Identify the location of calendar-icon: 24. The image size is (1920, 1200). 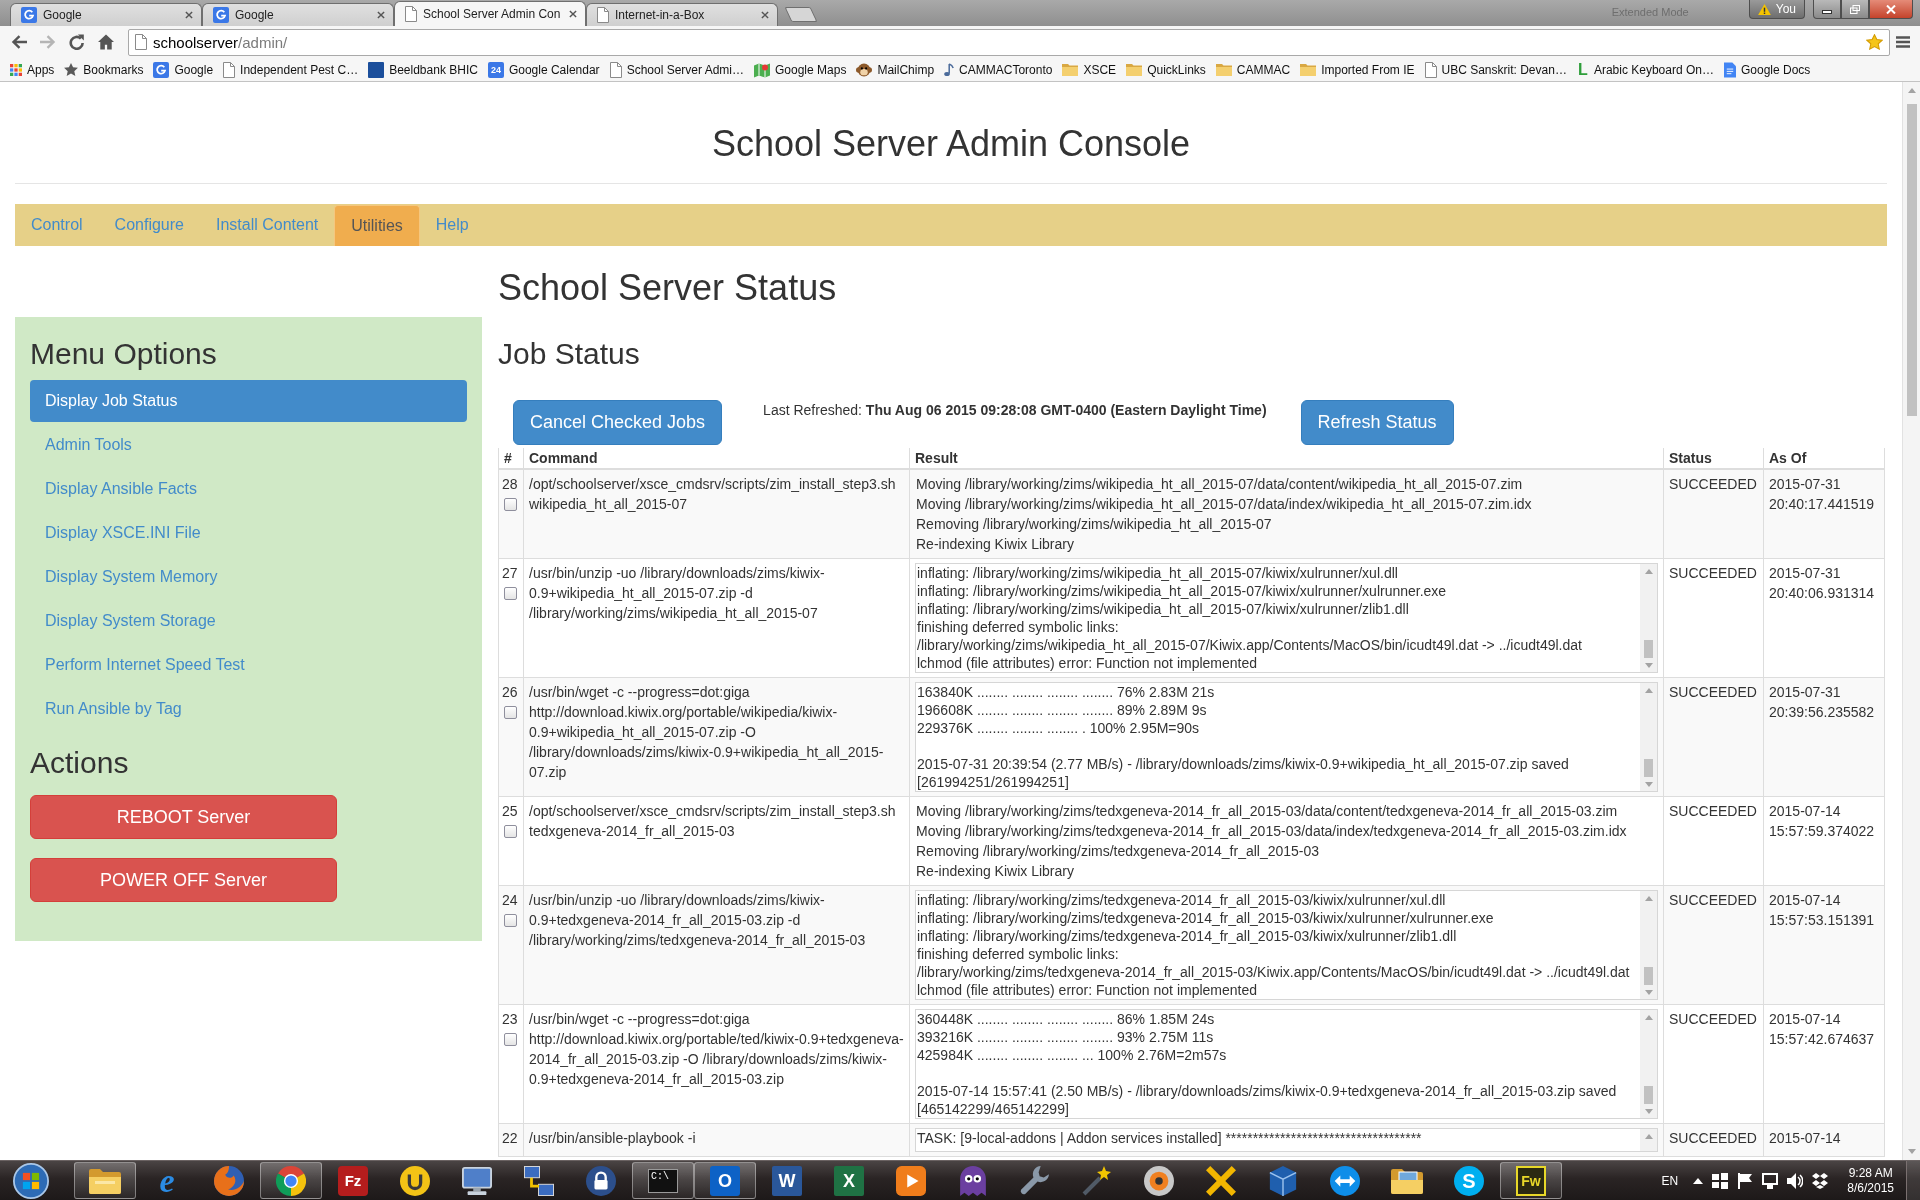
(495, 69).